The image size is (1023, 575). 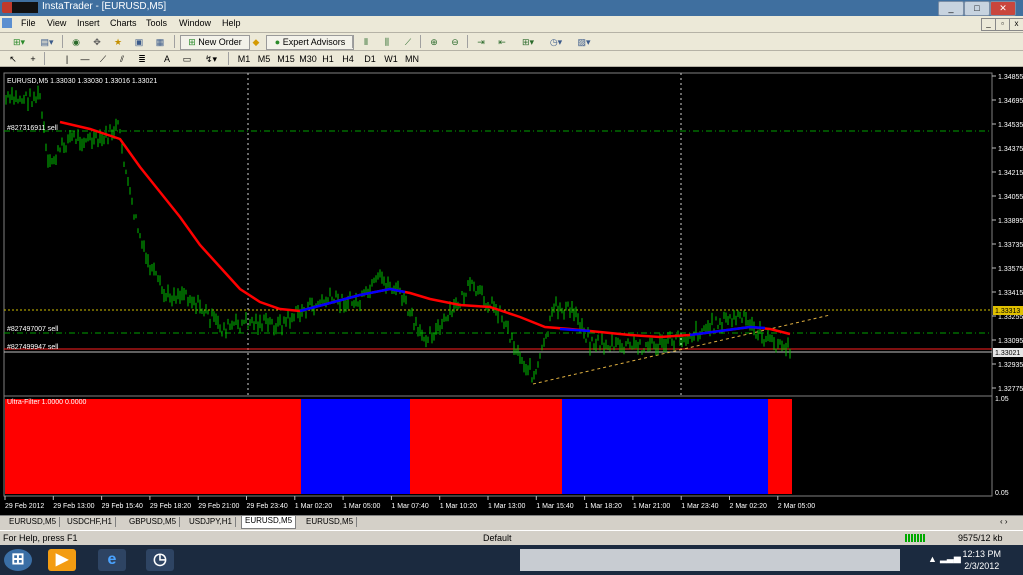 I want to click on time-tick-label: 1 Mar 02:20, so click(x=313, y=506).